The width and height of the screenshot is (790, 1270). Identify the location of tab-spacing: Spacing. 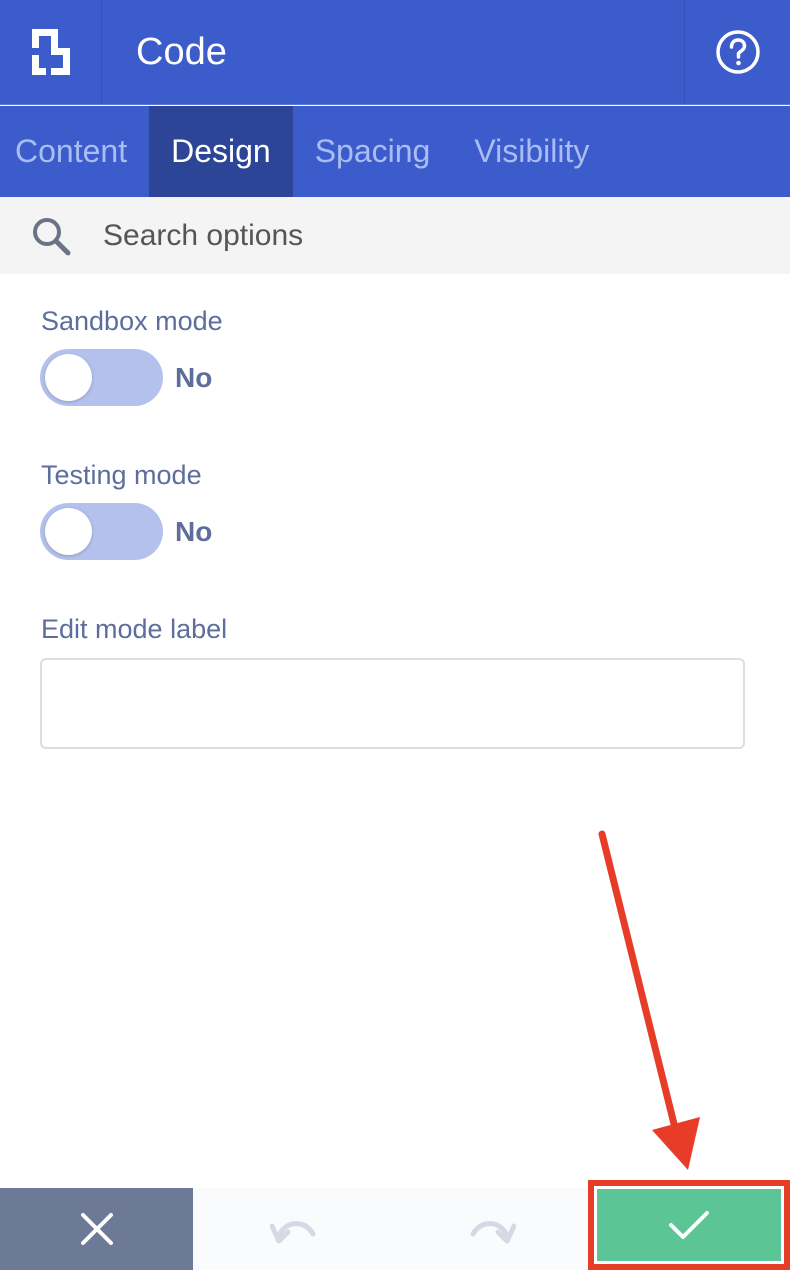
(373, 151).